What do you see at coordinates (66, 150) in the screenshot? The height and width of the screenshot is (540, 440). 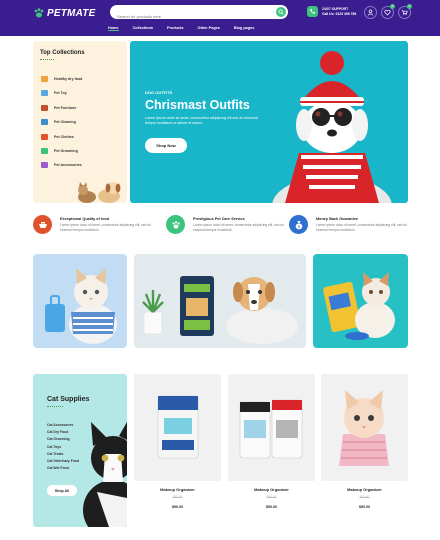 I see `collection-item-label: Pet Grooming` at bounding box center [66, 150].